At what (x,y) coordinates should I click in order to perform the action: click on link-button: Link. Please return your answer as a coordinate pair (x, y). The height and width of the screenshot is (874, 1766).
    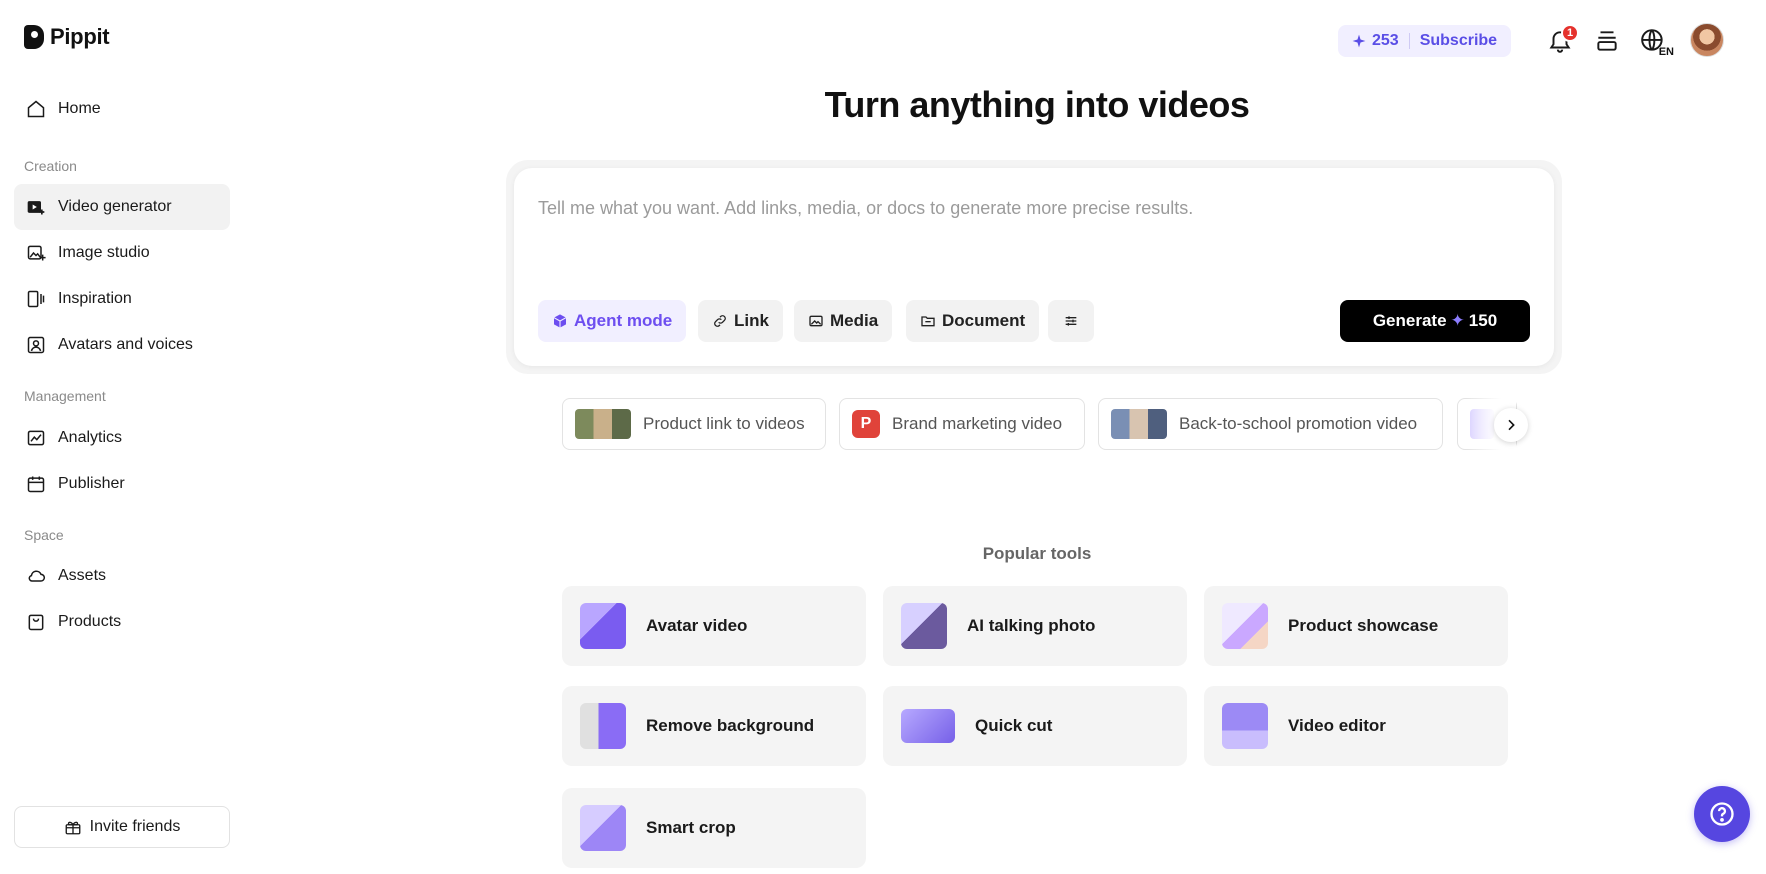
    Looking at the image, I should click on (740, 321).